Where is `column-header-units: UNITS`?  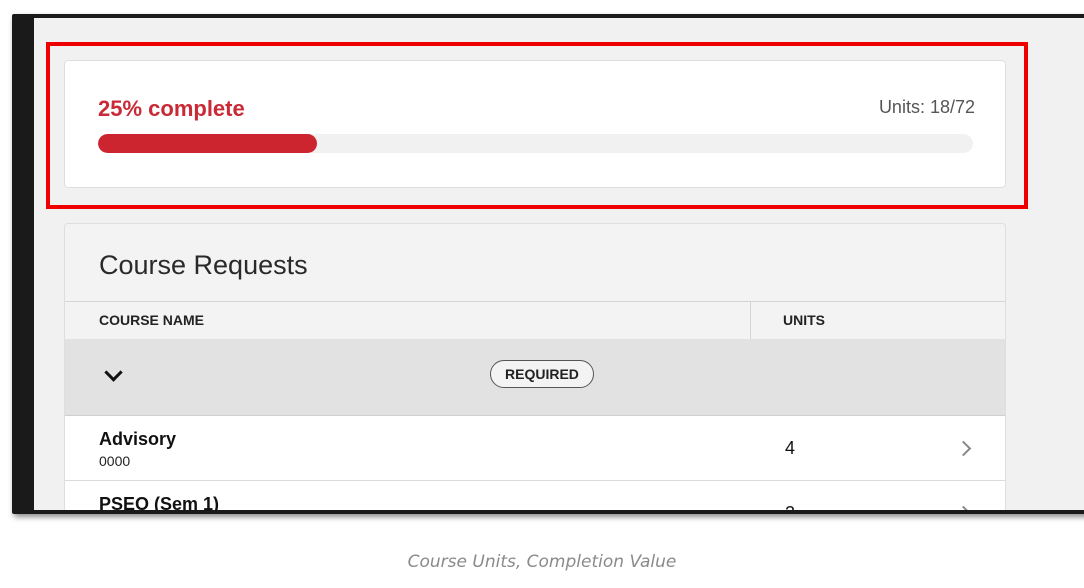
column-header-units: UNITS is located at coordinates (804, 320).